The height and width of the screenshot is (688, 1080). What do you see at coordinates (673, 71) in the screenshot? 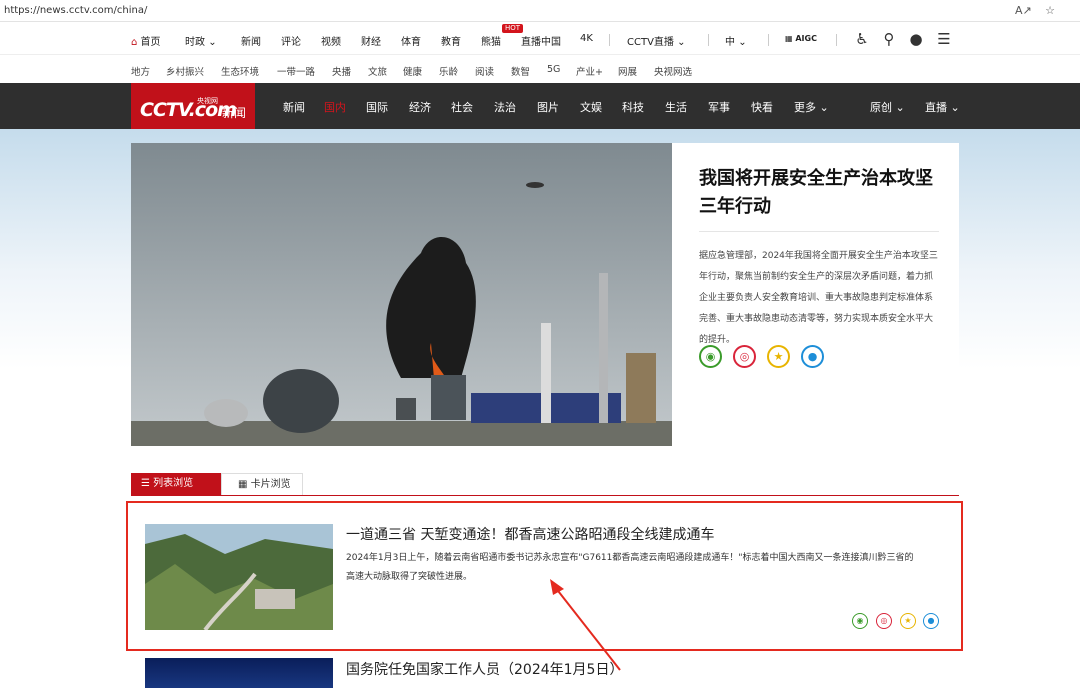
I see `subnav-item: 央视网选` at bounding box center [673, 71].